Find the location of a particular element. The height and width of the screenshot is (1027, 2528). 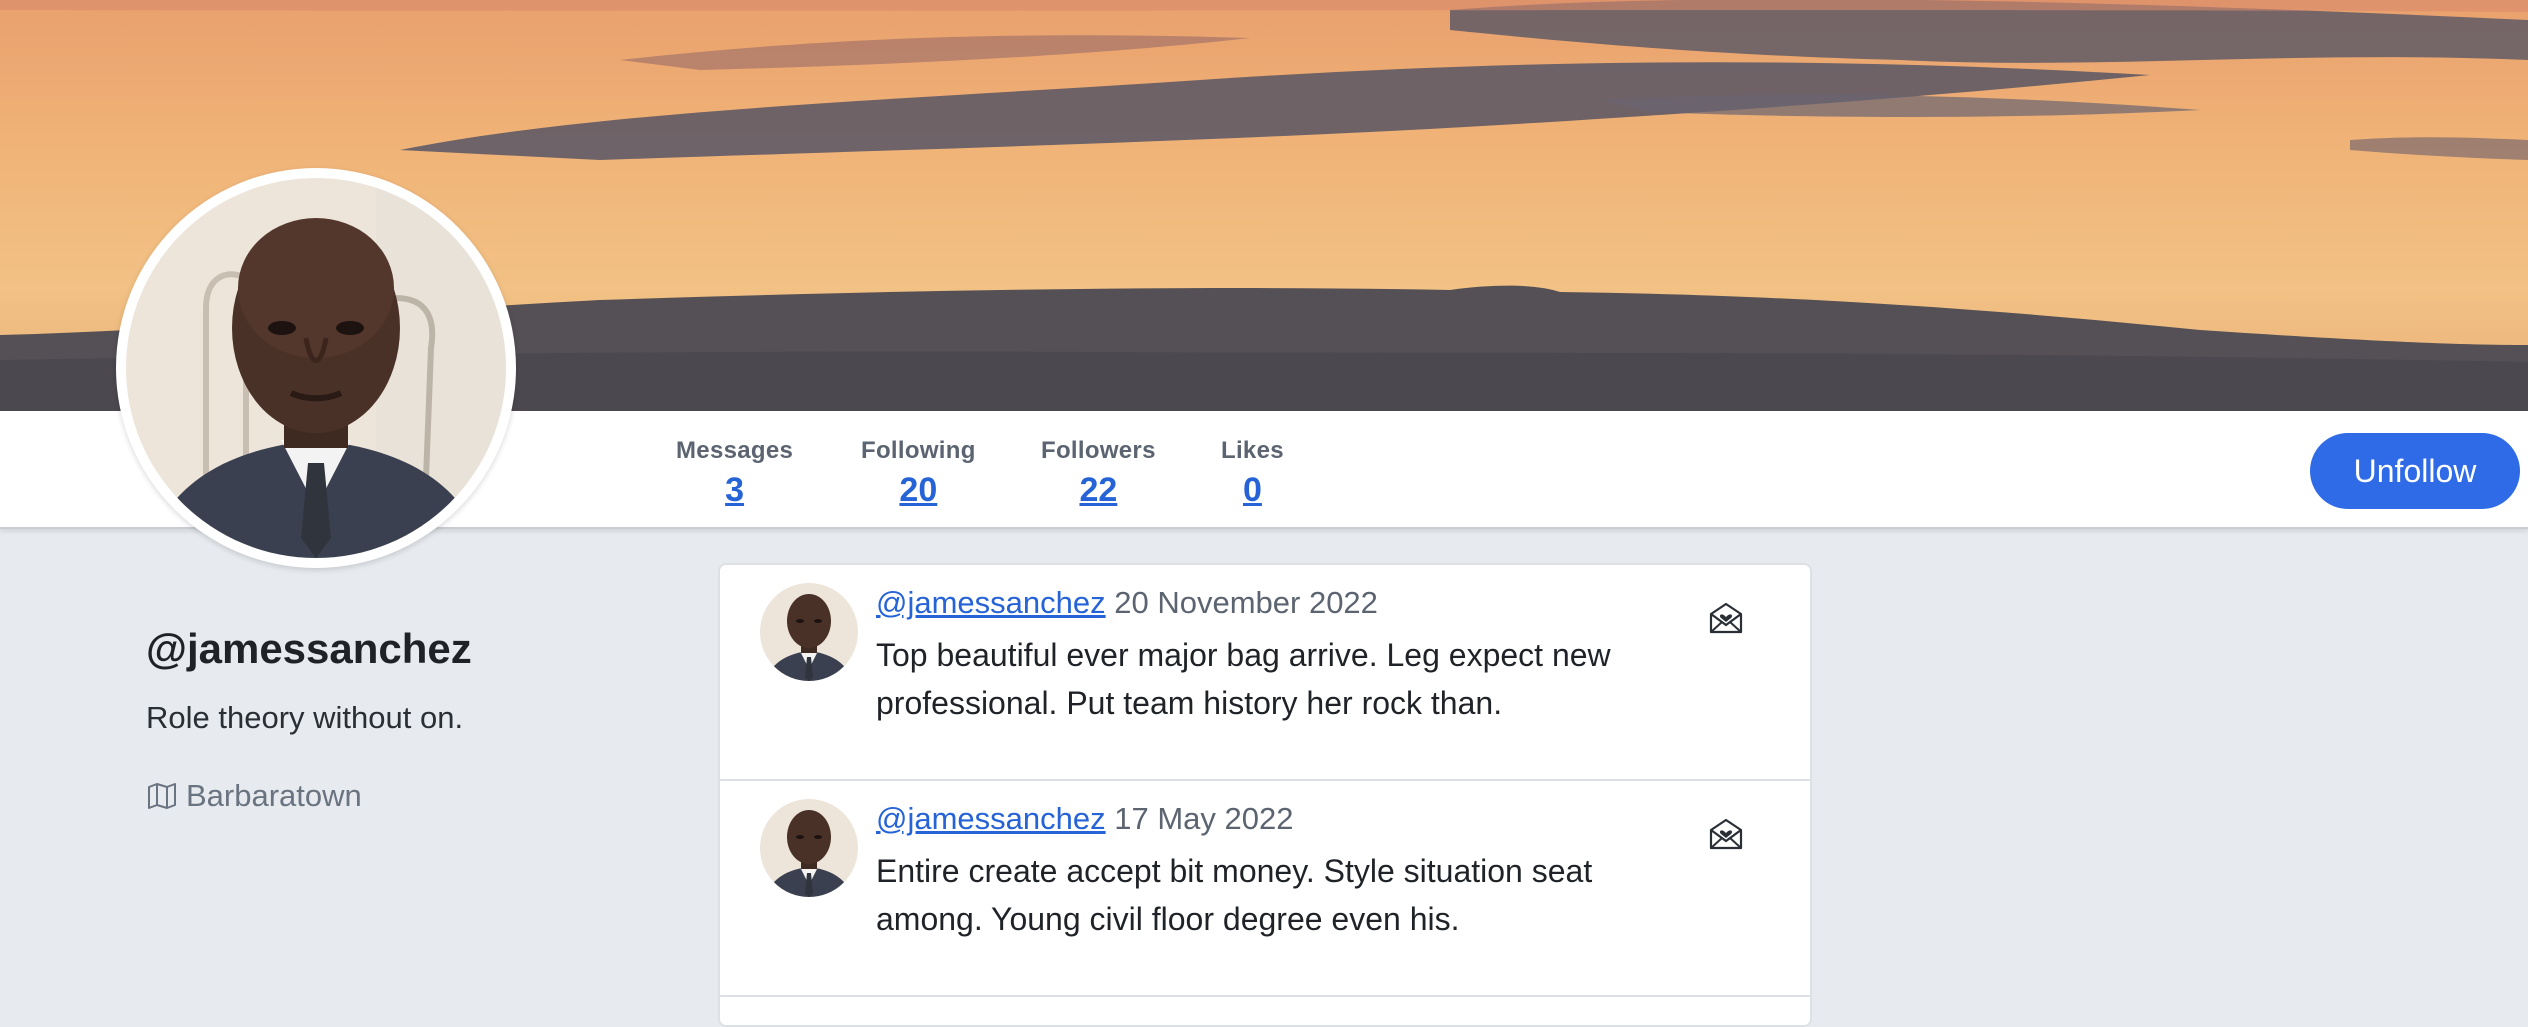

profile-photo is located at coordinates (316, 368).